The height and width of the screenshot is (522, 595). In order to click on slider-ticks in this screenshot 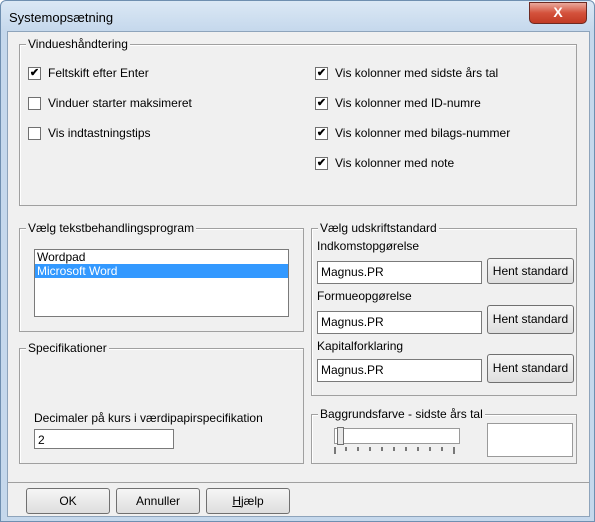, I will do `click(394, 450)`.